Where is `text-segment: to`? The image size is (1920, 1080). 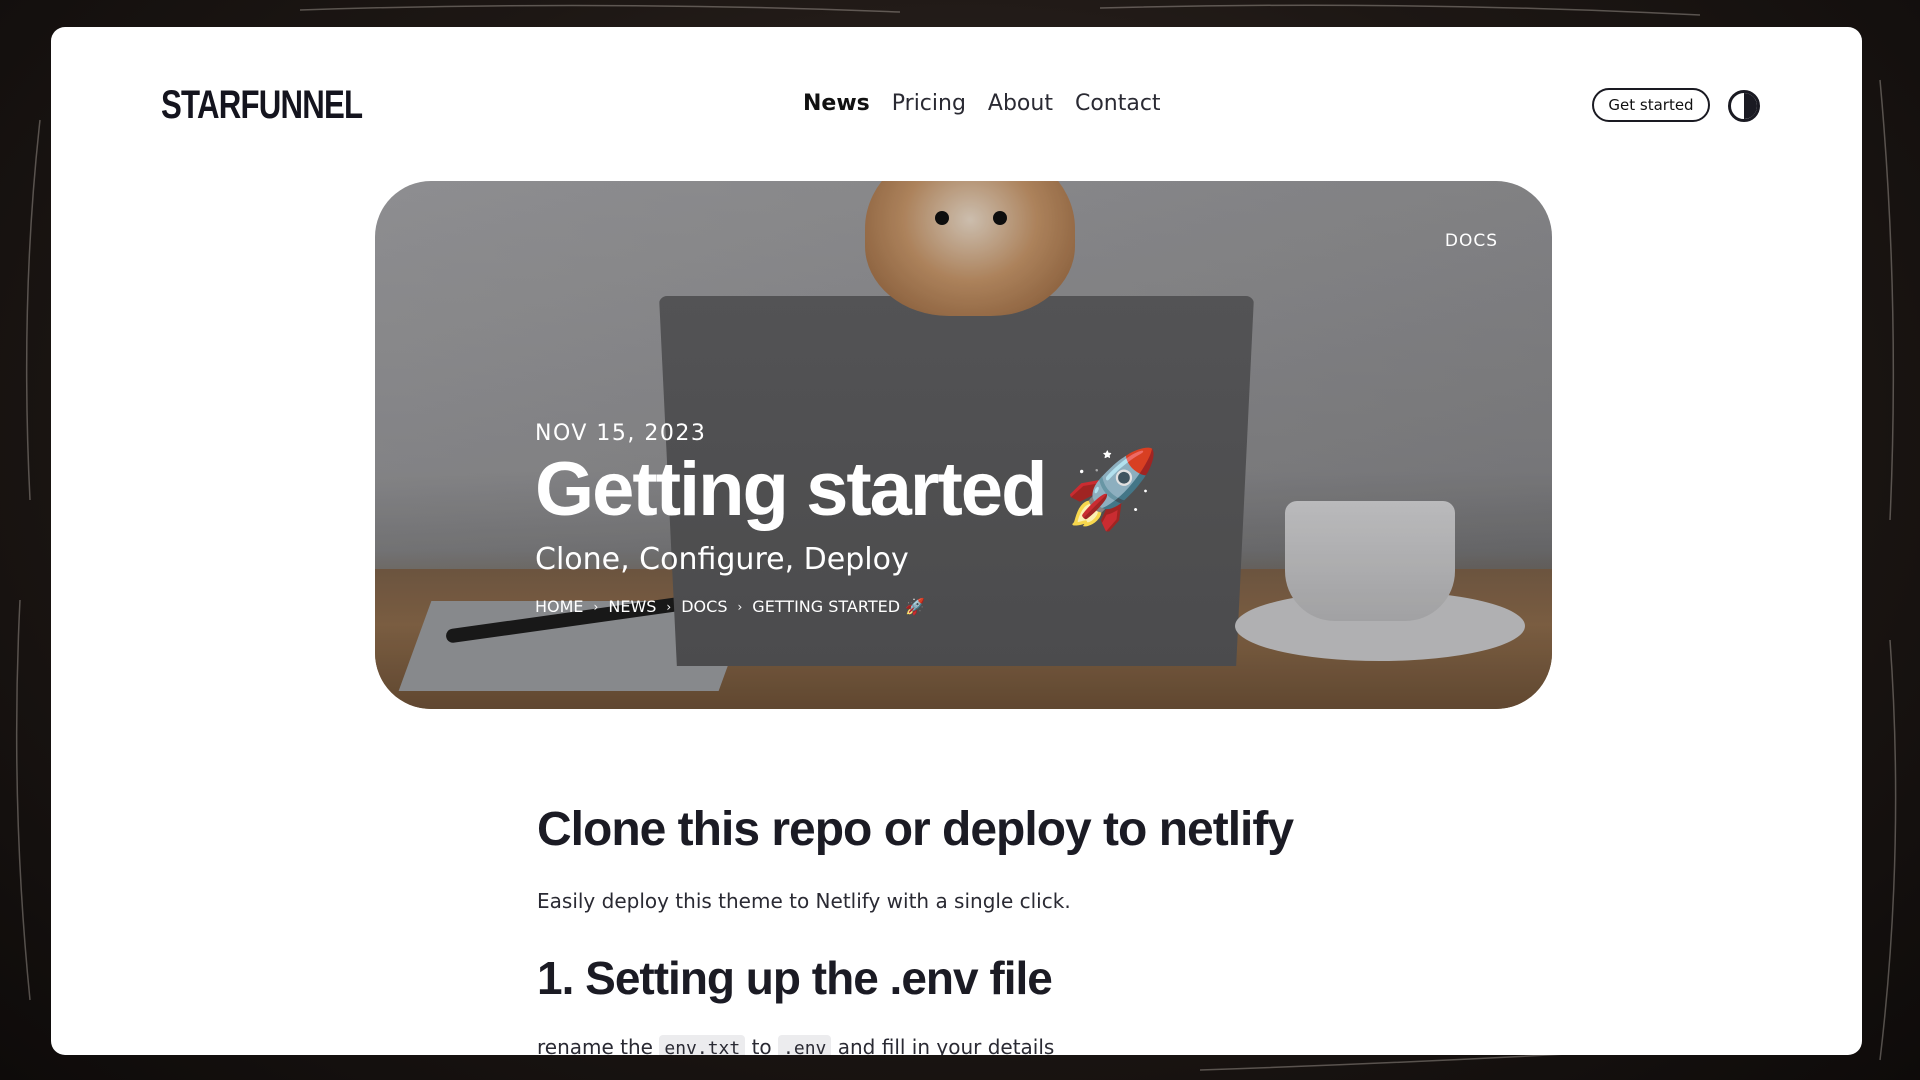
text-segment: to is located at coordinates (761, 1045).